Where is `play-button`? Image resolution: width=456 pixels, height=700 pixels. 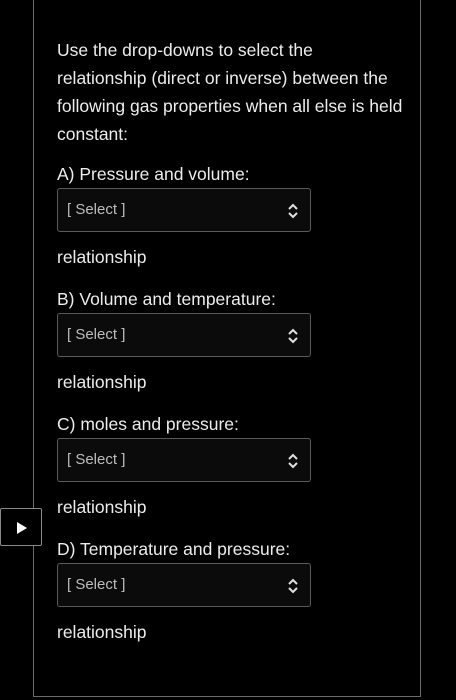 play-button is located at coordinates (21, 527).